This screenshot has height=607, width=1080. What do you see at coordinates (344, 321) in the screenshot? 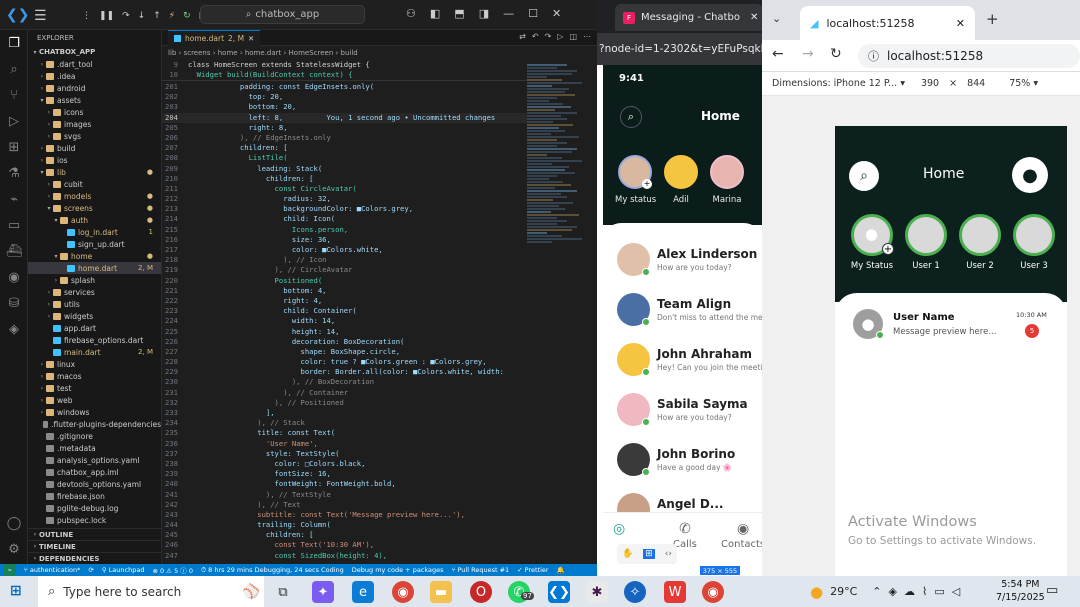
I see `code-line: 224 width: 14,` at bounding box center [344, 321].